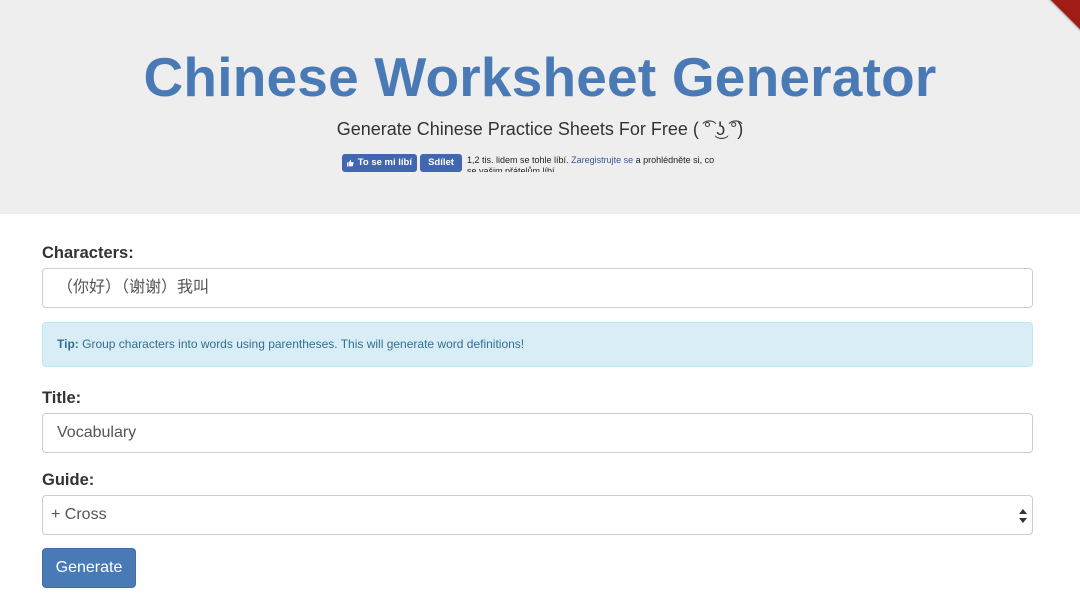 The height and width of the screenshot is (602, 1080). I want to click on tip-bold-label: Tip:, so click(68, 344).